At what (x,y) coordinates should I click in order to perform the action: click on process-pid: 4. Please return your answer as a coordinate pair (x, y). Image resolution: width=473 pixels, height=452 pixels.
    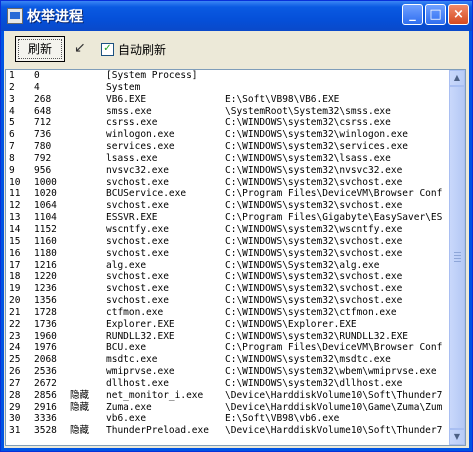
    Looking at the image, I should click on (37, 87).